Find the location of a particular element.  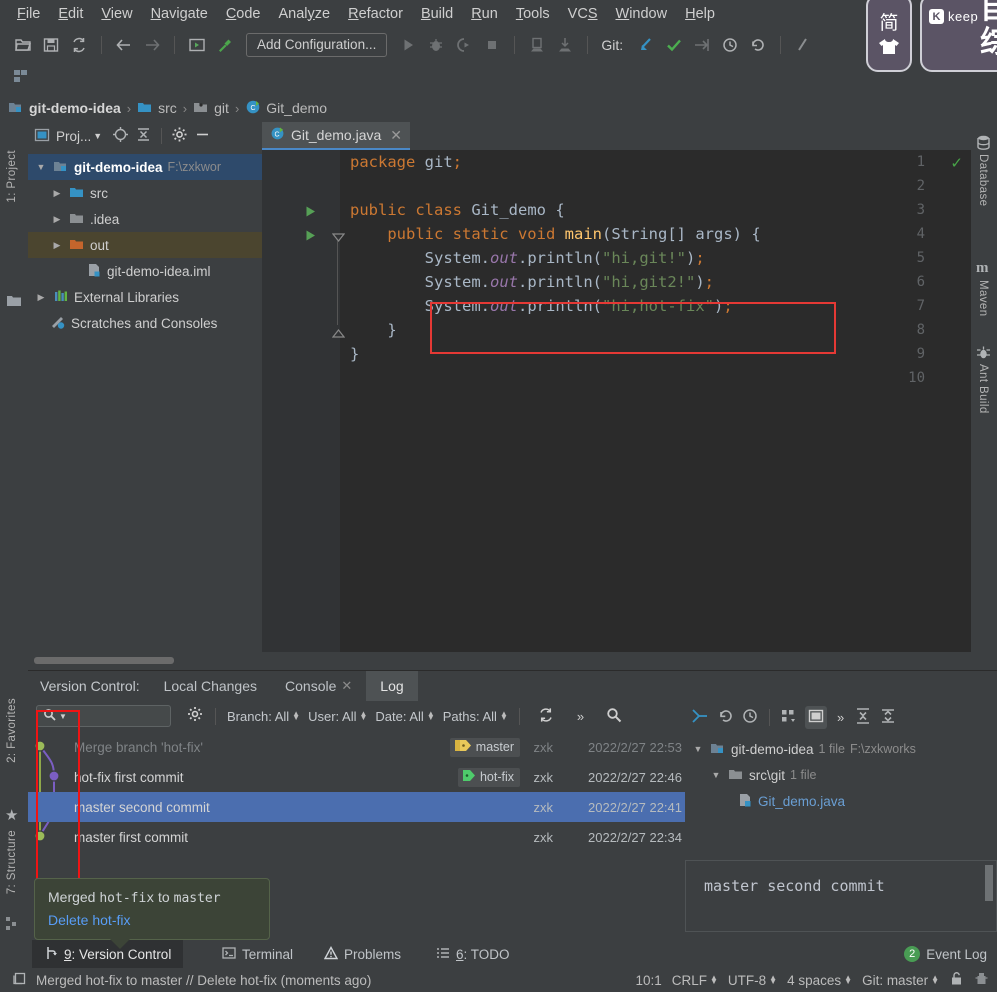

save-icon is located at coordinates (51, 45).